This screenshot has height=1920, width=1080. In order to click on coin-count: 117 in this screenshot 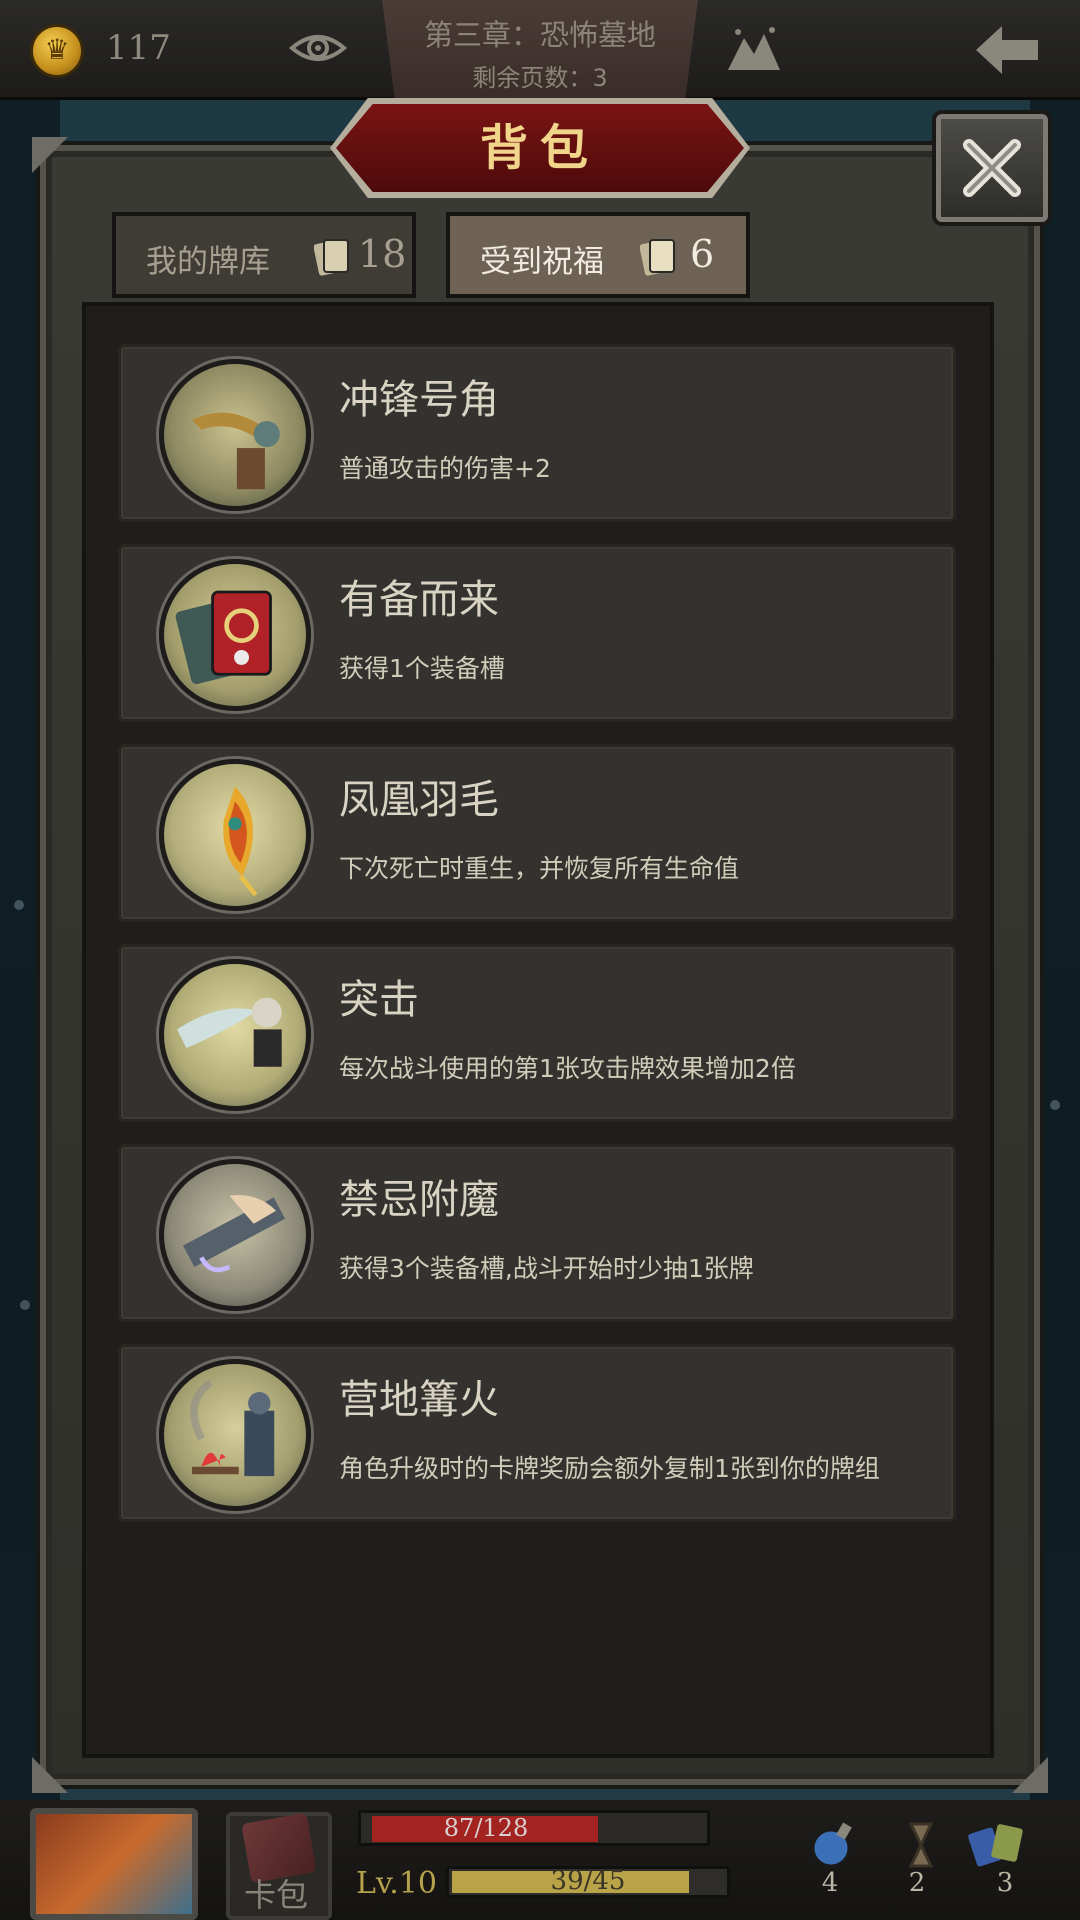, I will do `click(138, 48)`.